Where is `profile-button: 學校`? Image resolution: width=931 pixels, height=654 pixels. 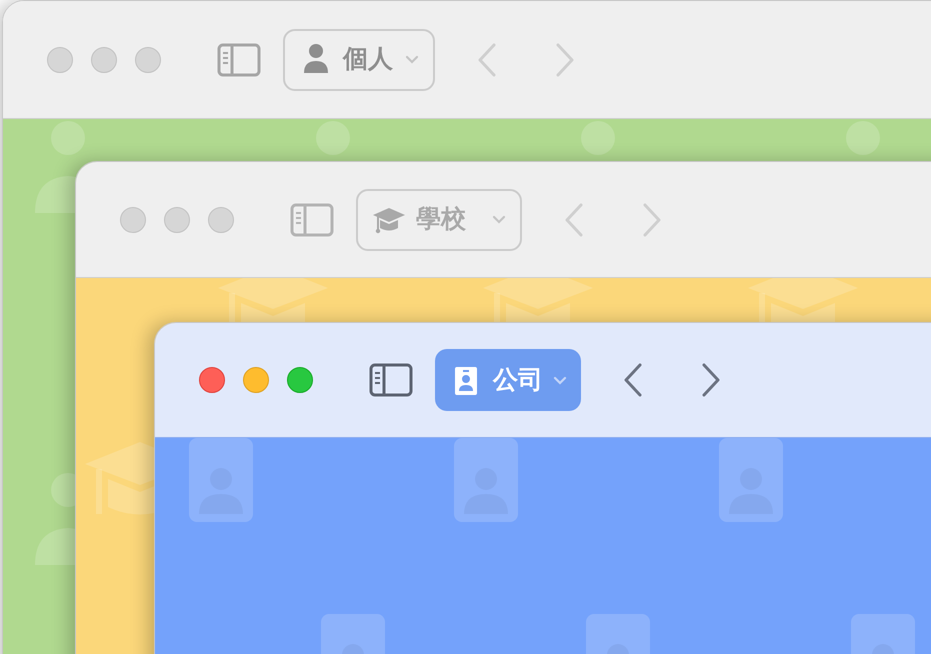
profile-button: 學校 is located at coordinates (439, 219).